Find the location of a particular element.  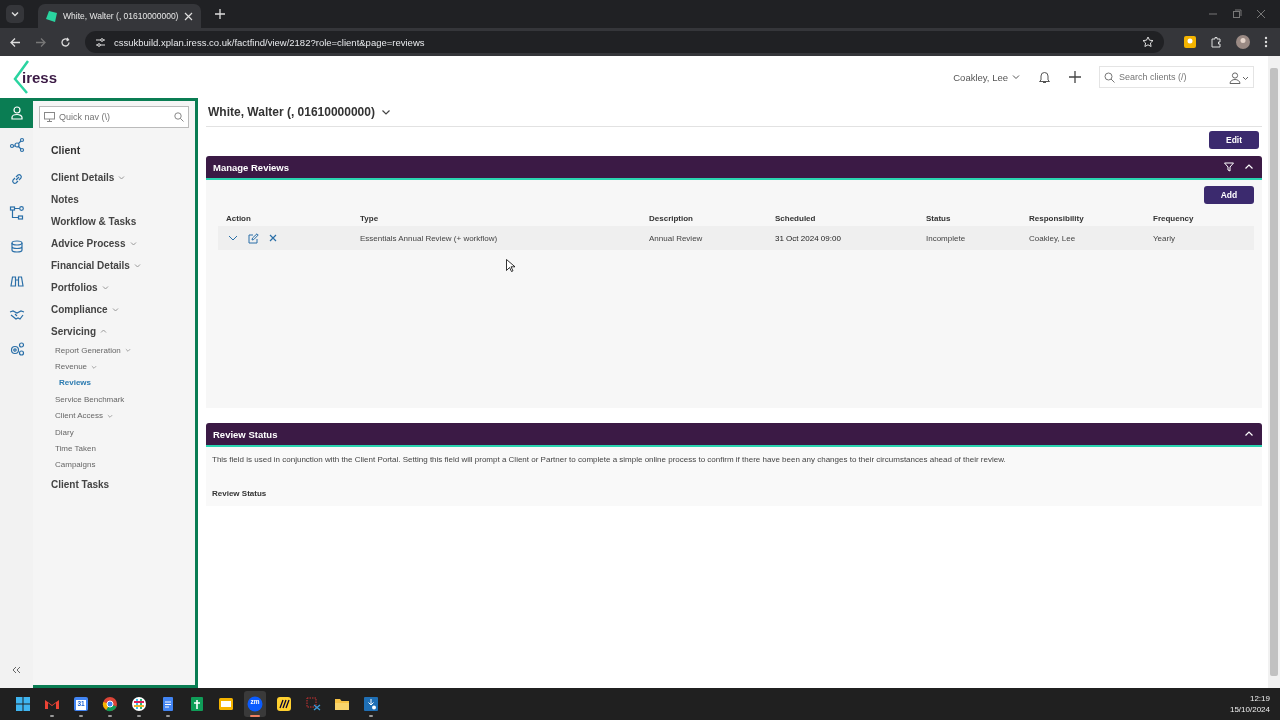

tab-favicon-icon is located at coordinates (51, 16).